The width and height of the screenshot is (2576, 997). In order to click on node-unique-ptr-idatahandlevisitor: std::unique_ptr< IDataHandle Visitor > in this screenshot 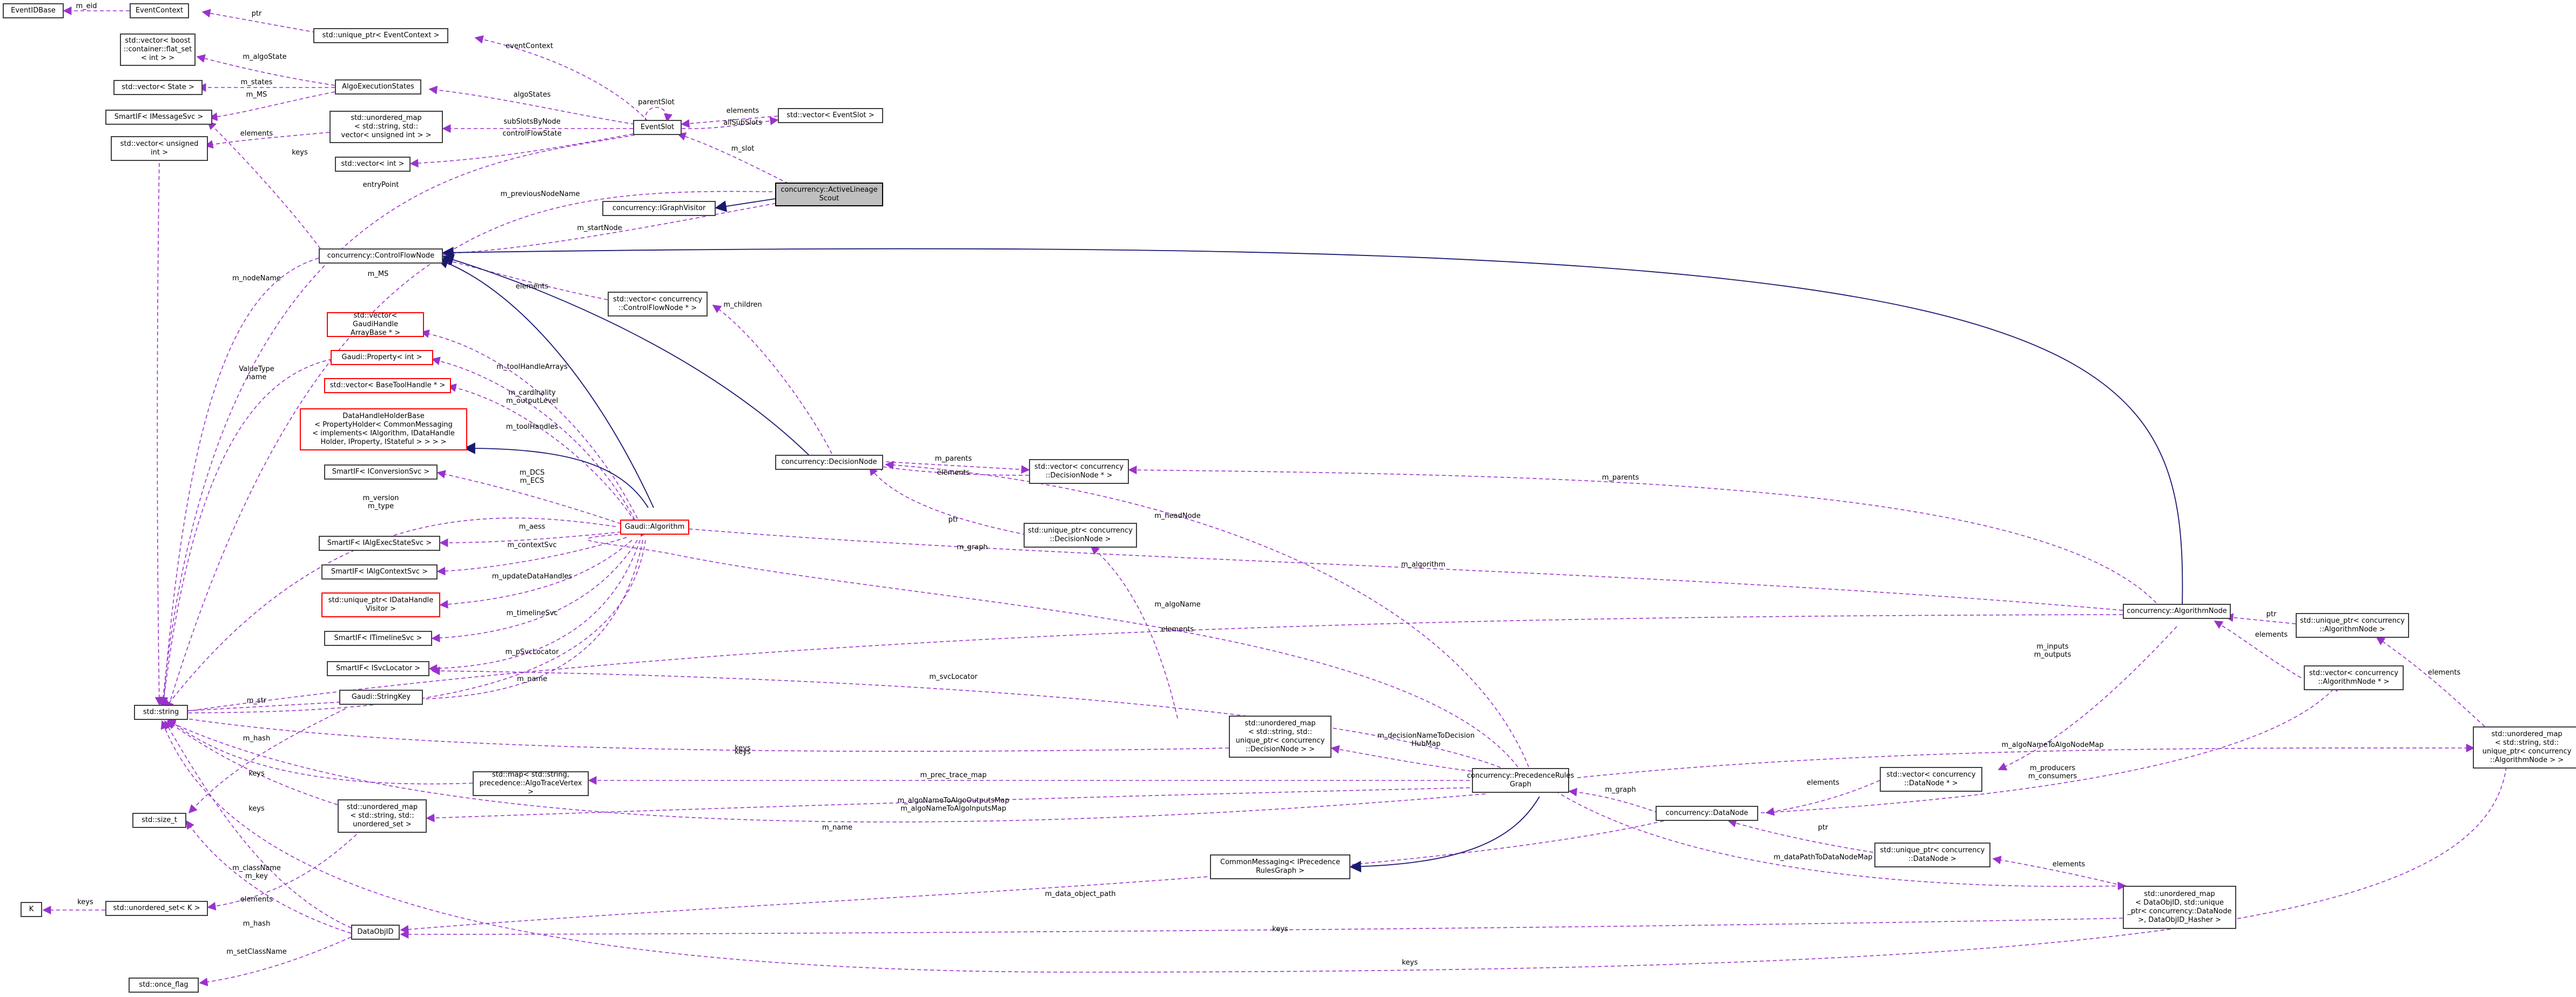, I will do `click(380, 605)`.